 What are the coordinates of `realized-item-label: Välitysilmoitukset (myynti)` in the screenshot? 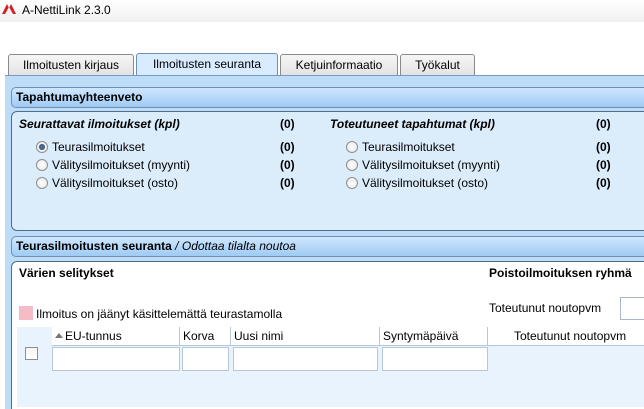 It's located at (431, 165).